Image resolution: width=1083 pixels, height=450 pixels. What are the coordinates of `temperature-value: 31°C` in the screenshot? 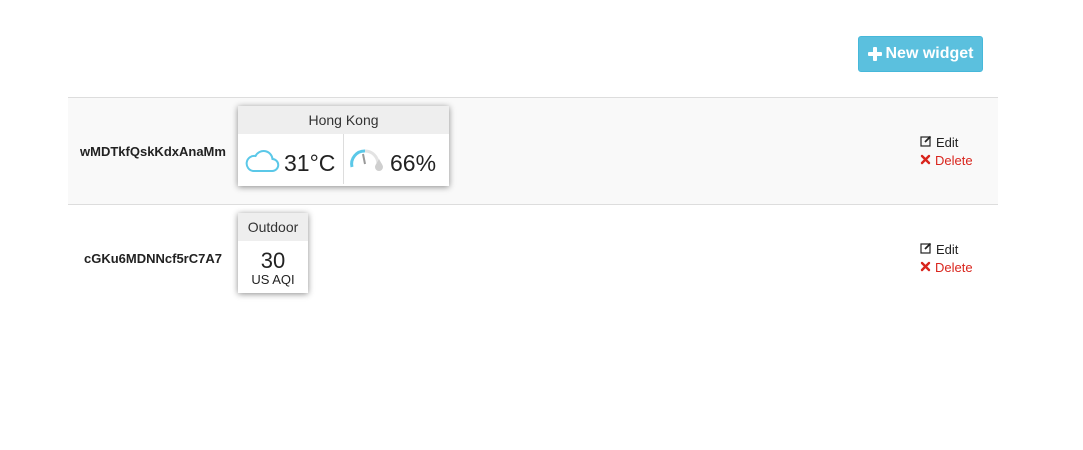 It's located at (310, 162).